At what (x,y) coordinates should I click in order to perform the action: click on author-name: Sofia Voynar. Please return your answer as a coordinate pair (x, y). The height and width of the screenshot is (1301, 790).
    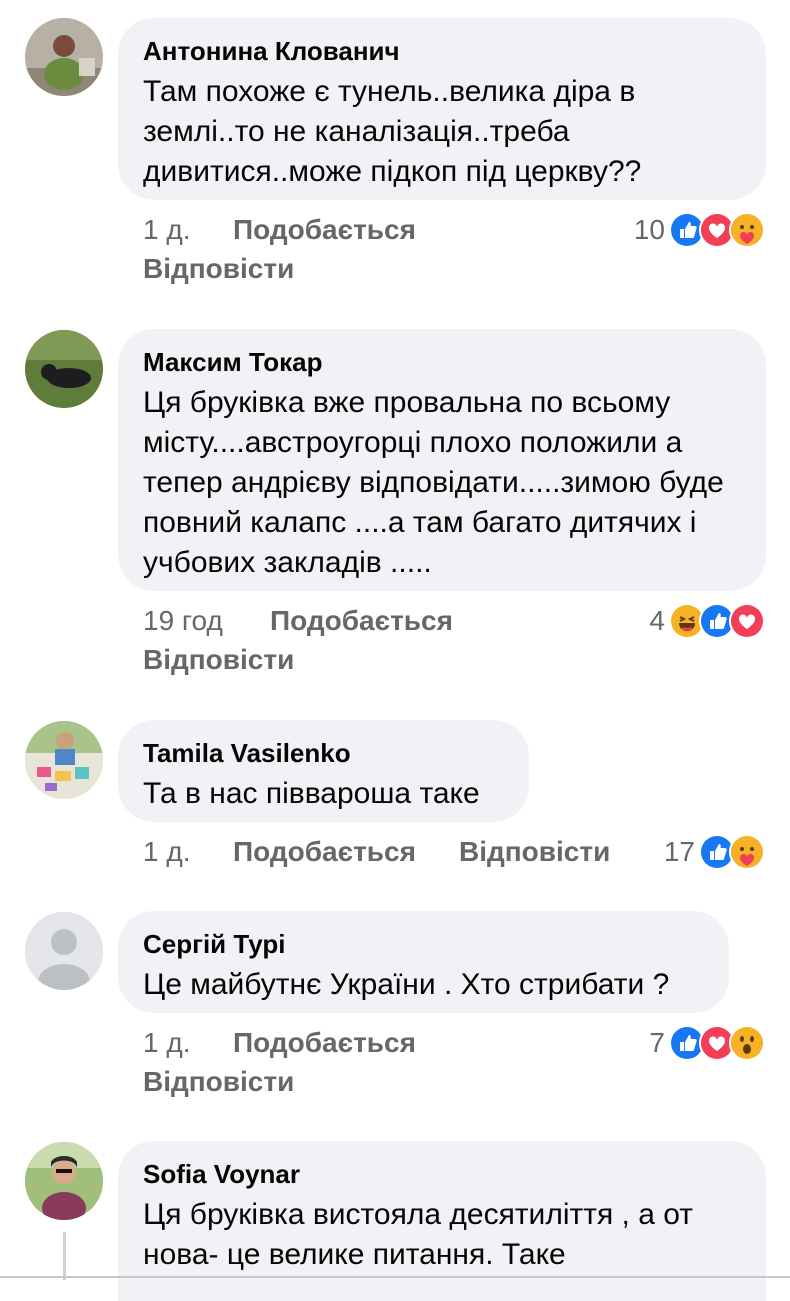
    Looking at the image, I should click on (441, 1174).